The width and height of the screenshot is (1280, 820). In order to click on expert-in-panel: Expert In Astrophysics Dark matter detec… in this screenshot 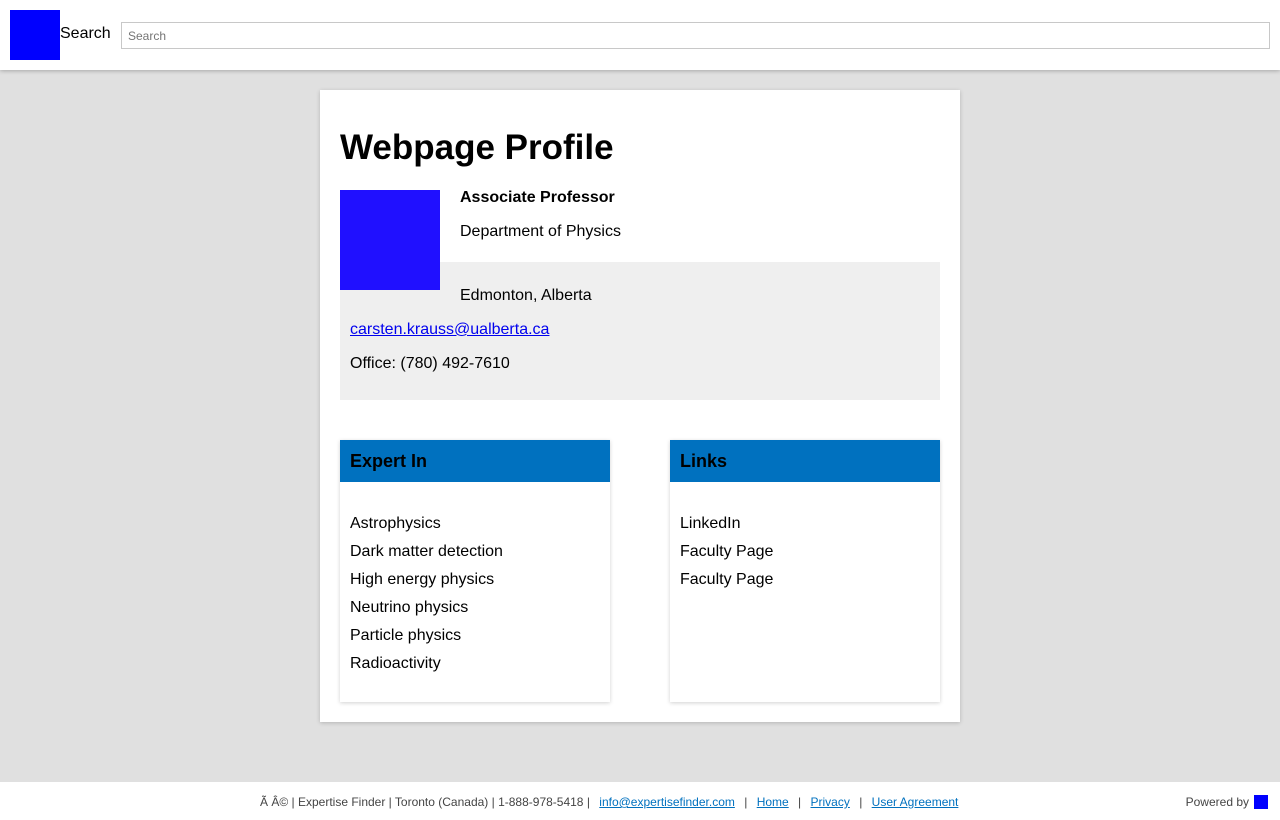, I will do `click(475, 571)`.